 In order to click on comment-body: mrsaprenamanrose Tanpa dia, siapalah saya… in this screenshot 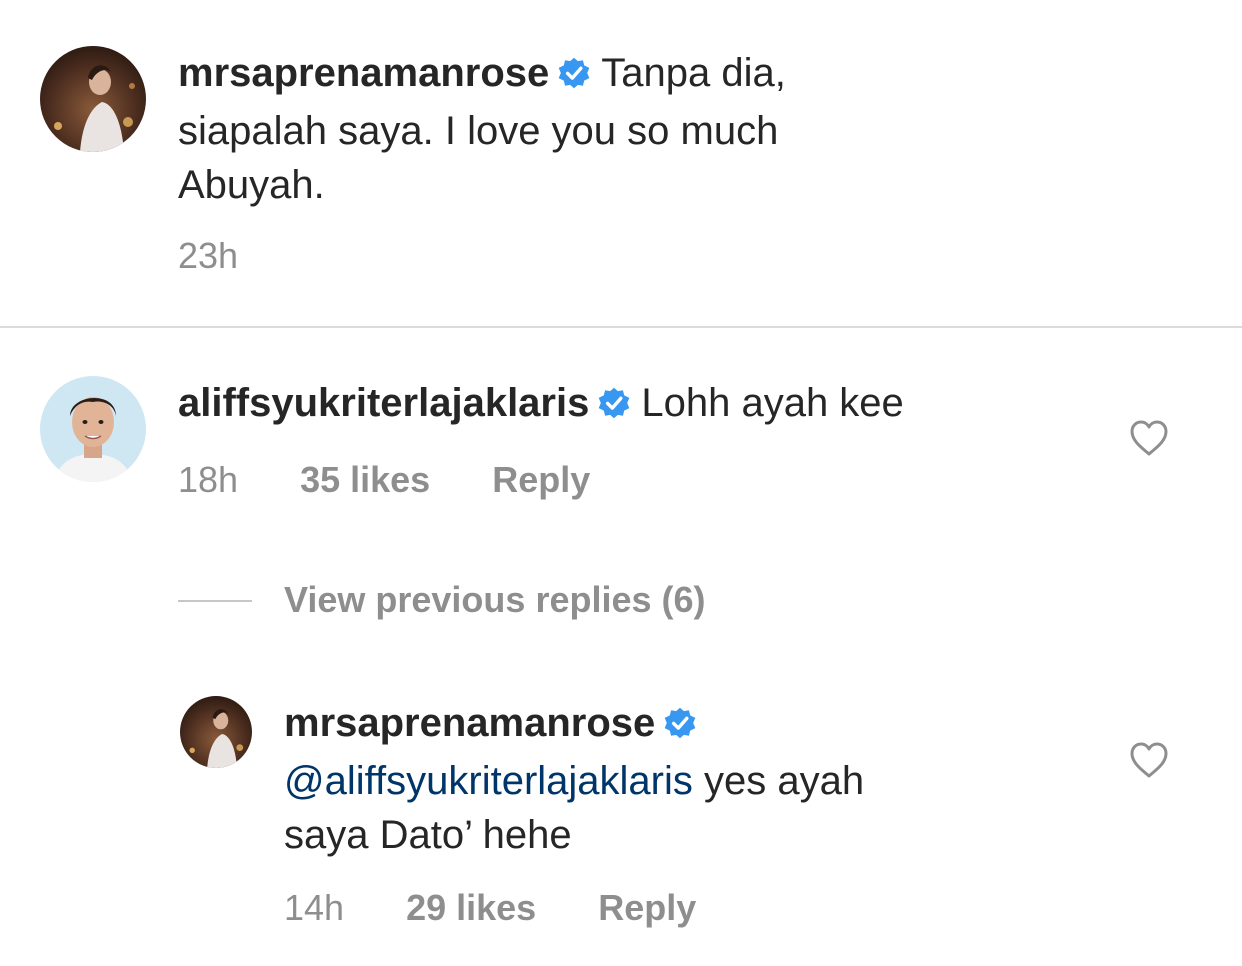, I will do `click(648, 129)`.